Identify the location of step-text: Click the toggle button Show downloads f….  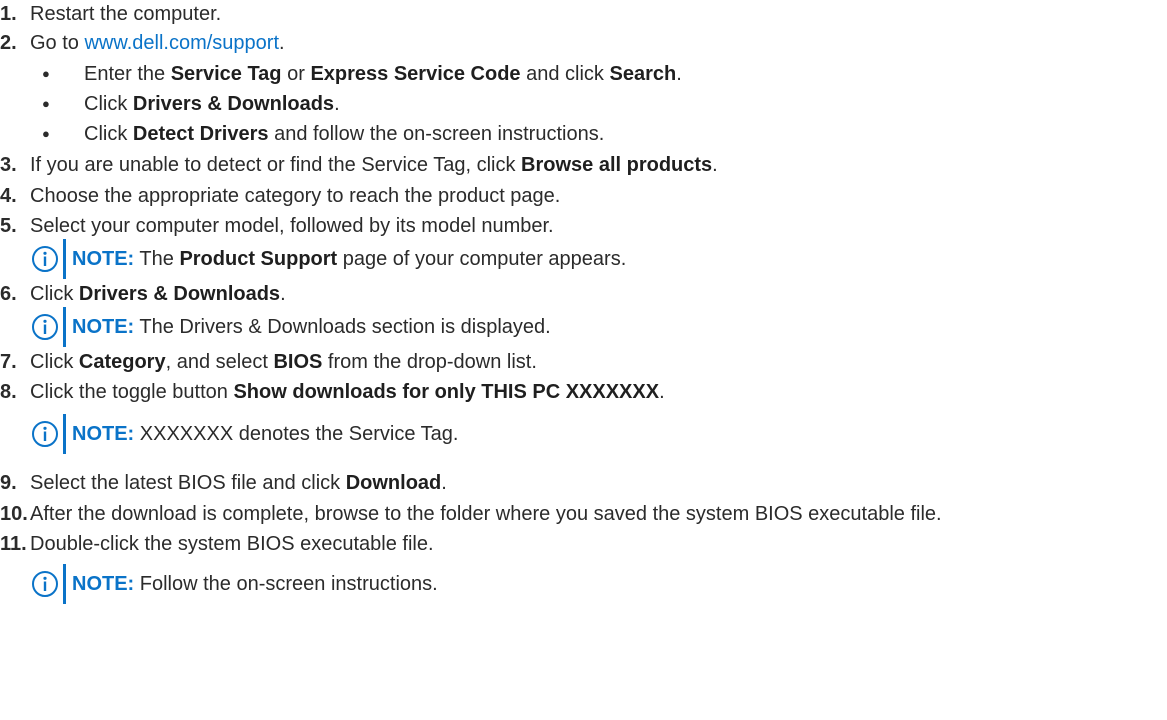
(347, 392).